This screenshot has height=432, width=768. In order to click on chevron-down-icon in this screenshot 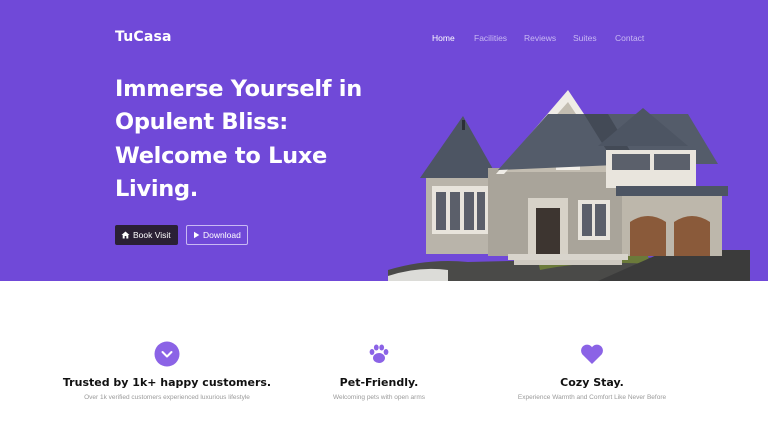, I will do `click(167, 354)`.